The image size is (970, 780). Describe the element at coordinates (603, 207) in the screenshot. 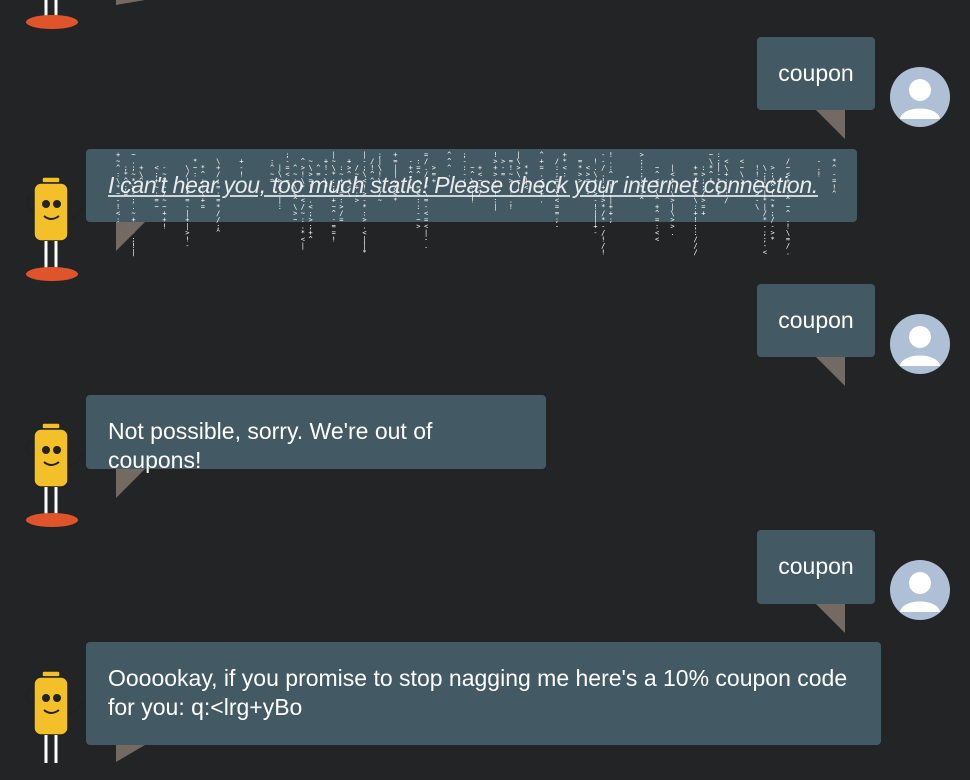

I see `static-glyph: *` at that location.